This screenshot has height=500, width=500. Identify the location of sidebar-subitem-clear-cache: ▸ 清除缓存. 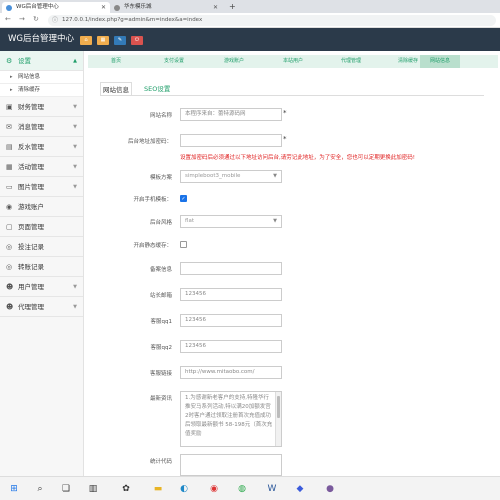
(41, 90).